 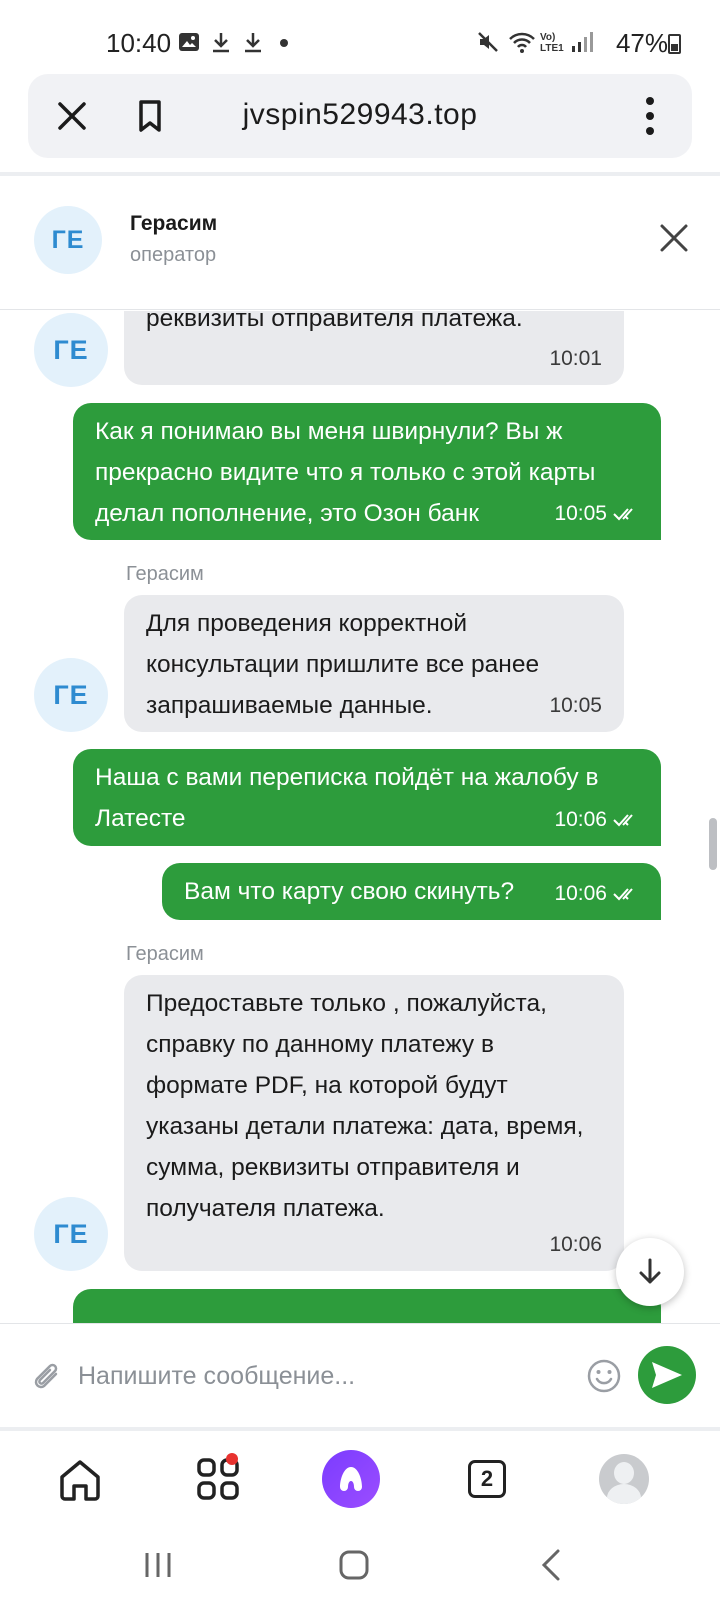 What do you see at coordinates (158, 1565) in the screenshot?
I see `recents-icon` at bounding box center [158, 1565].